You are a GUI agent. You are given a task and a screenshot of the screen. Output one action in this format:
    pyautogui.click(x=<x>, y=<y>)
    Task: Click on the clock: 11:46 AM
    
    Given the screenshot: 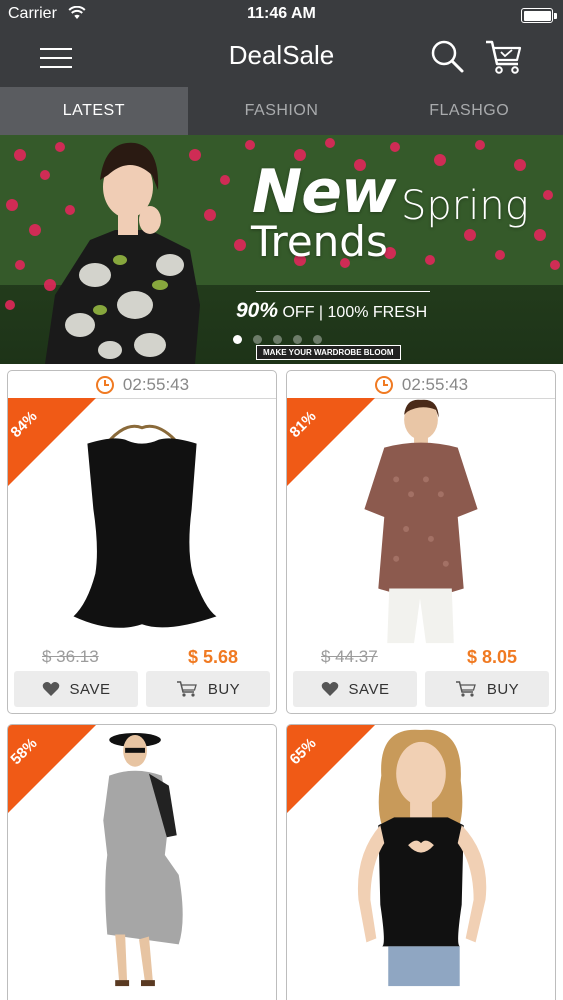 What is the action you would take?
    pyautogui.click(x=281, y=13)
    